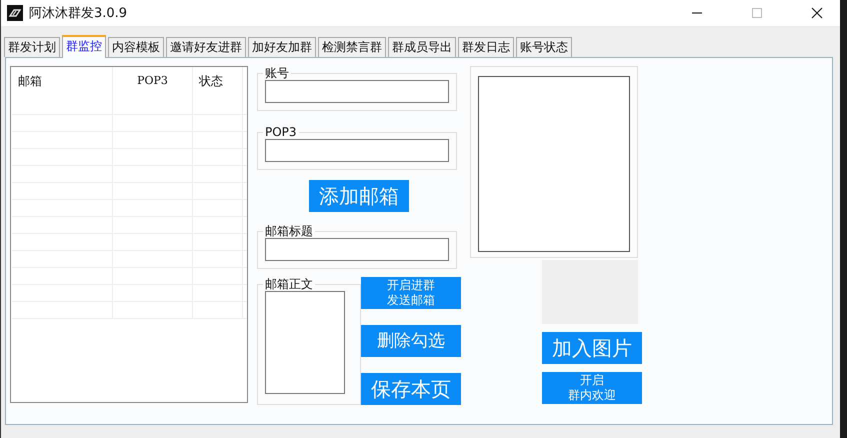 The height and width of the screenshot is (438, 847). Describe the element at coordinates (84, 46) in the screenshot. I see `tab: 群监控` at that location.